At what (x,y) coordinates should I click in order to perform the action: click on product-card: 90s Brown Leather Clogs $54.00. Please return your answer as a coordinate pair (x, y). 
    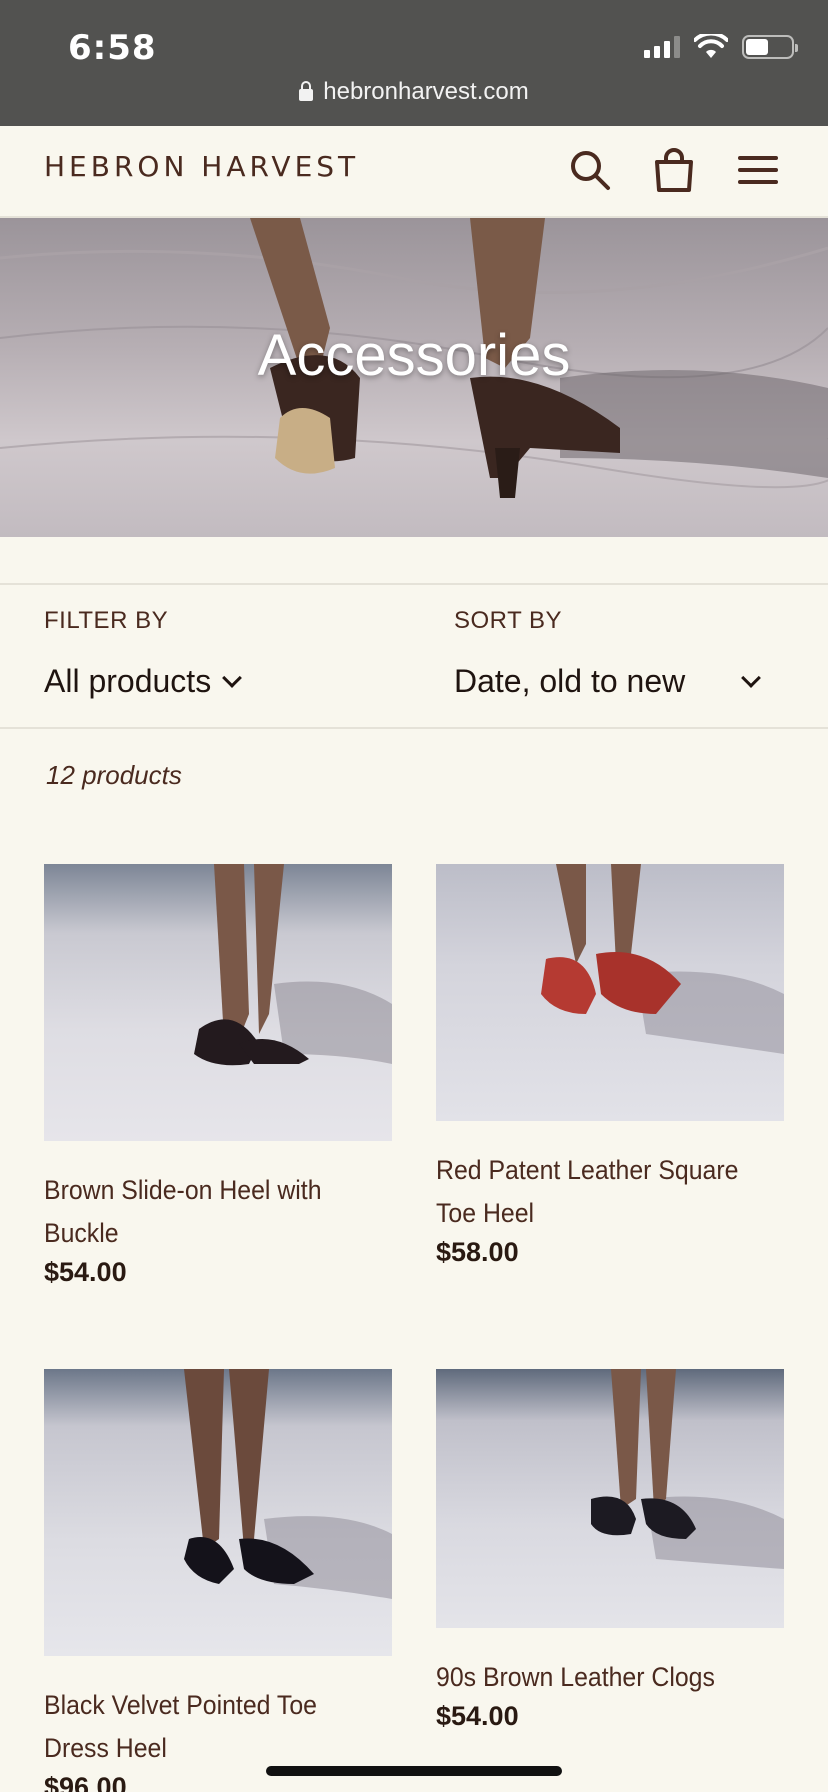
    Looking at the image, I should click on (610, 1550).